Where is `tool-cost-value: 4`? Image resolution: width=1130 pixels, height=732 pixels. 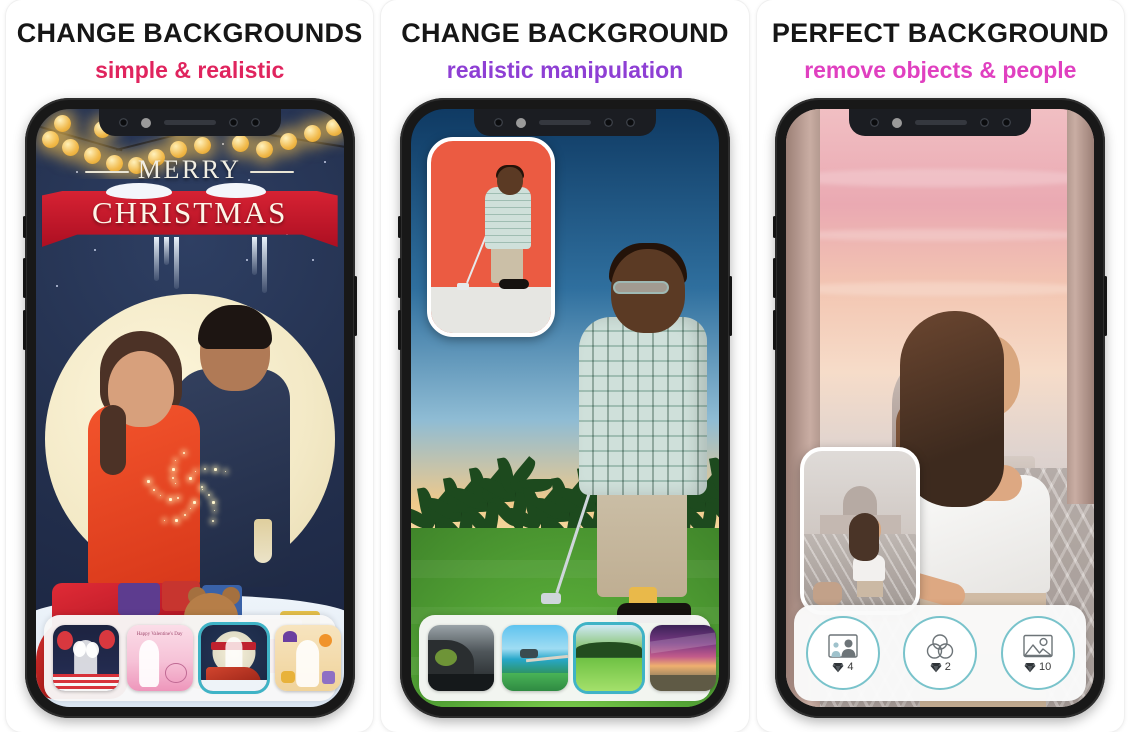 tool-cost-value: 4 is located at coordinates (850, 666).